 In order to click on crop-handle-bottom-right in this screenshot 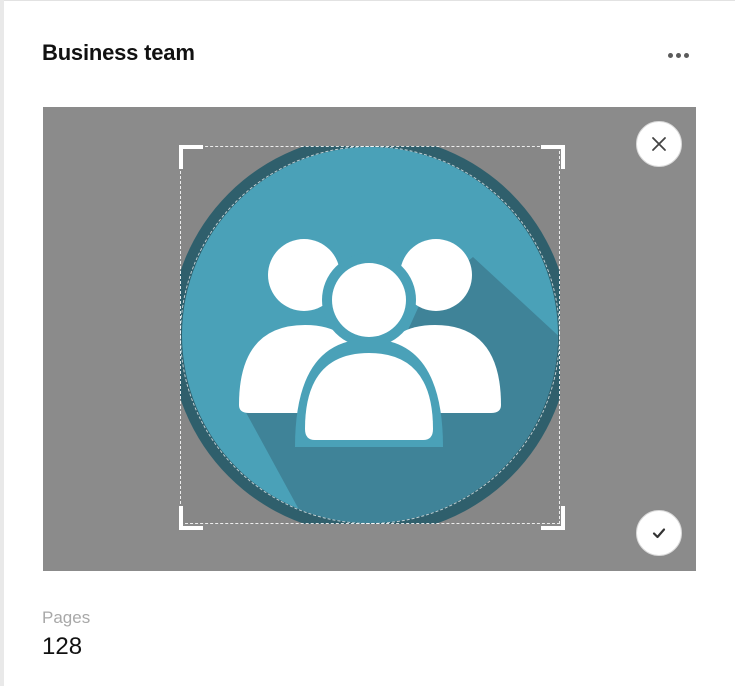, I will do `click(553, 518)`.